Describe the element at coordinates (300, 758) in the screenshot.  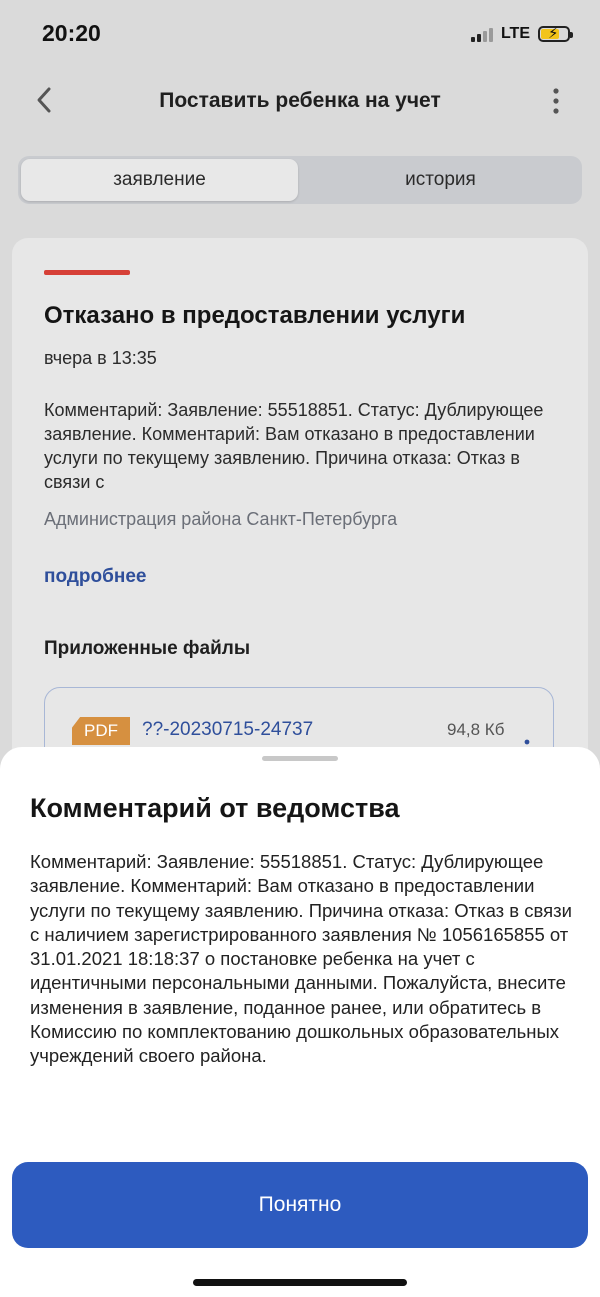
I see `sheet-grabber-handle` at that location.